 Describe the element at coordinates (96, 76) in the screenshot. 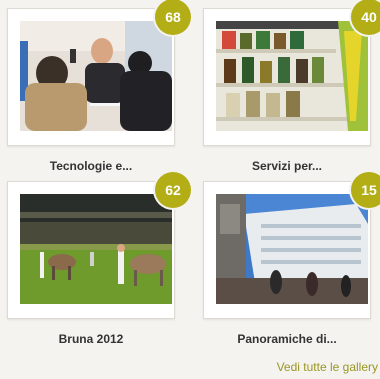

I see `conference-photo` at that location.